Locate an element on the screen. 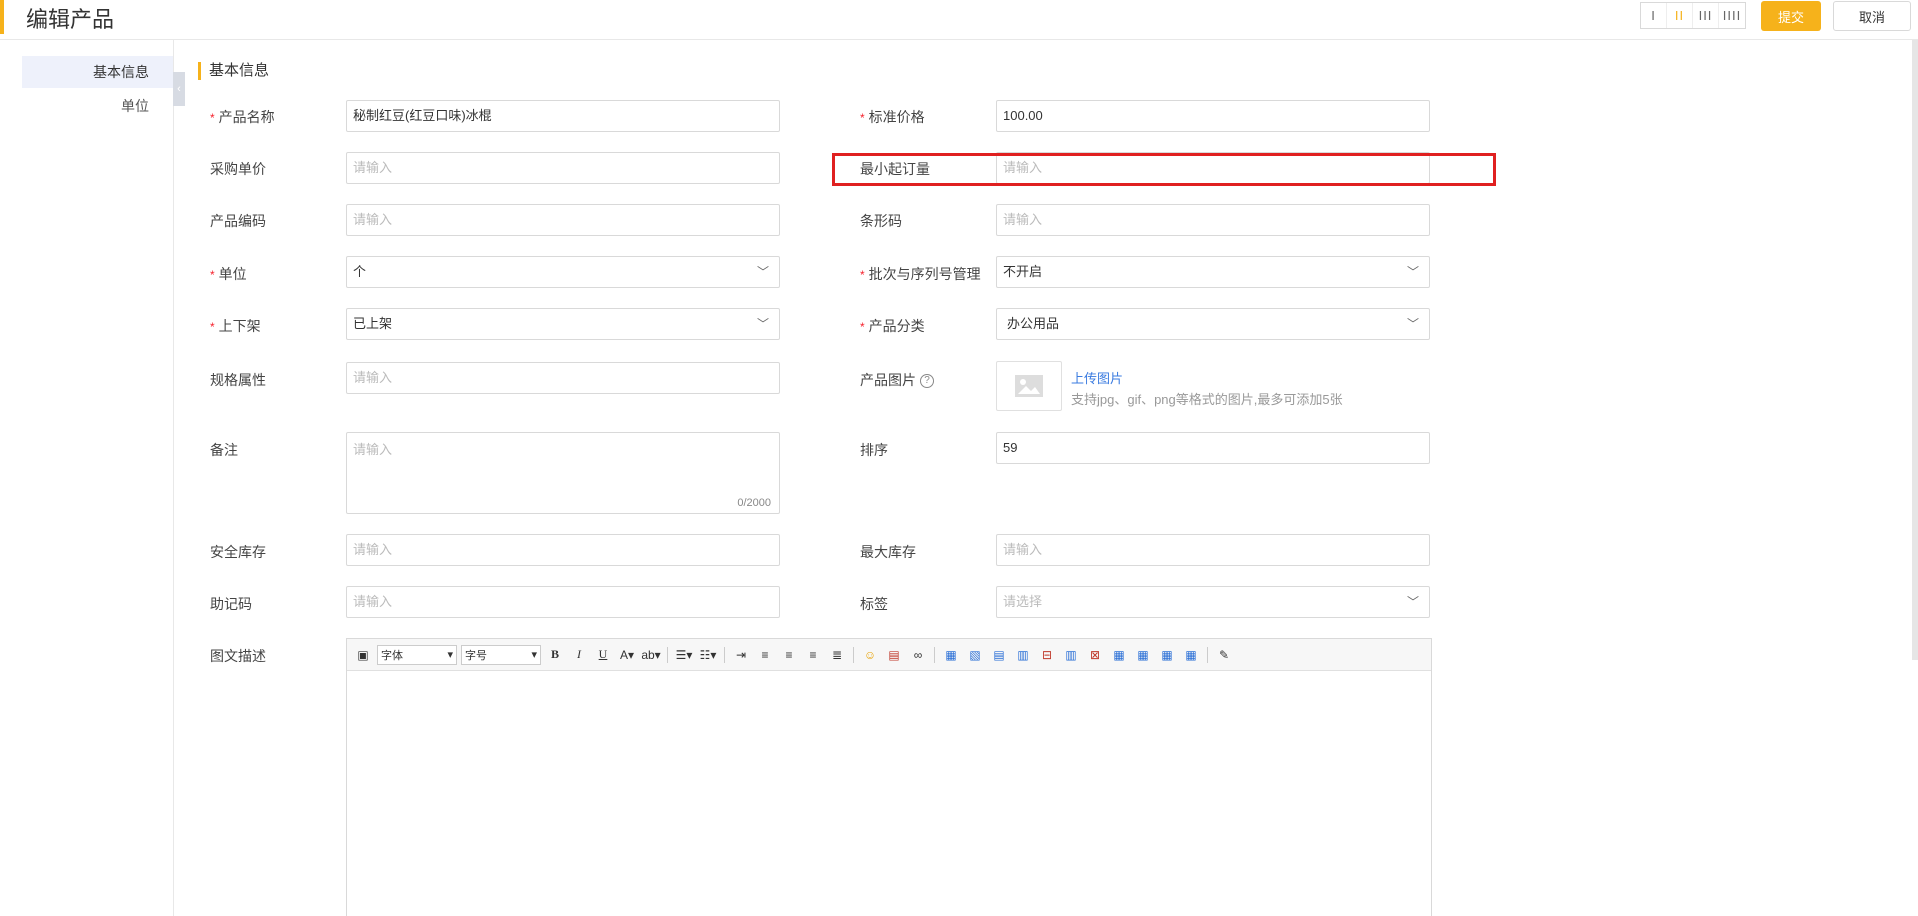 This screenshot has width=1918, height=916. unit-label: * 单位 is located at coordinates (228, 274).